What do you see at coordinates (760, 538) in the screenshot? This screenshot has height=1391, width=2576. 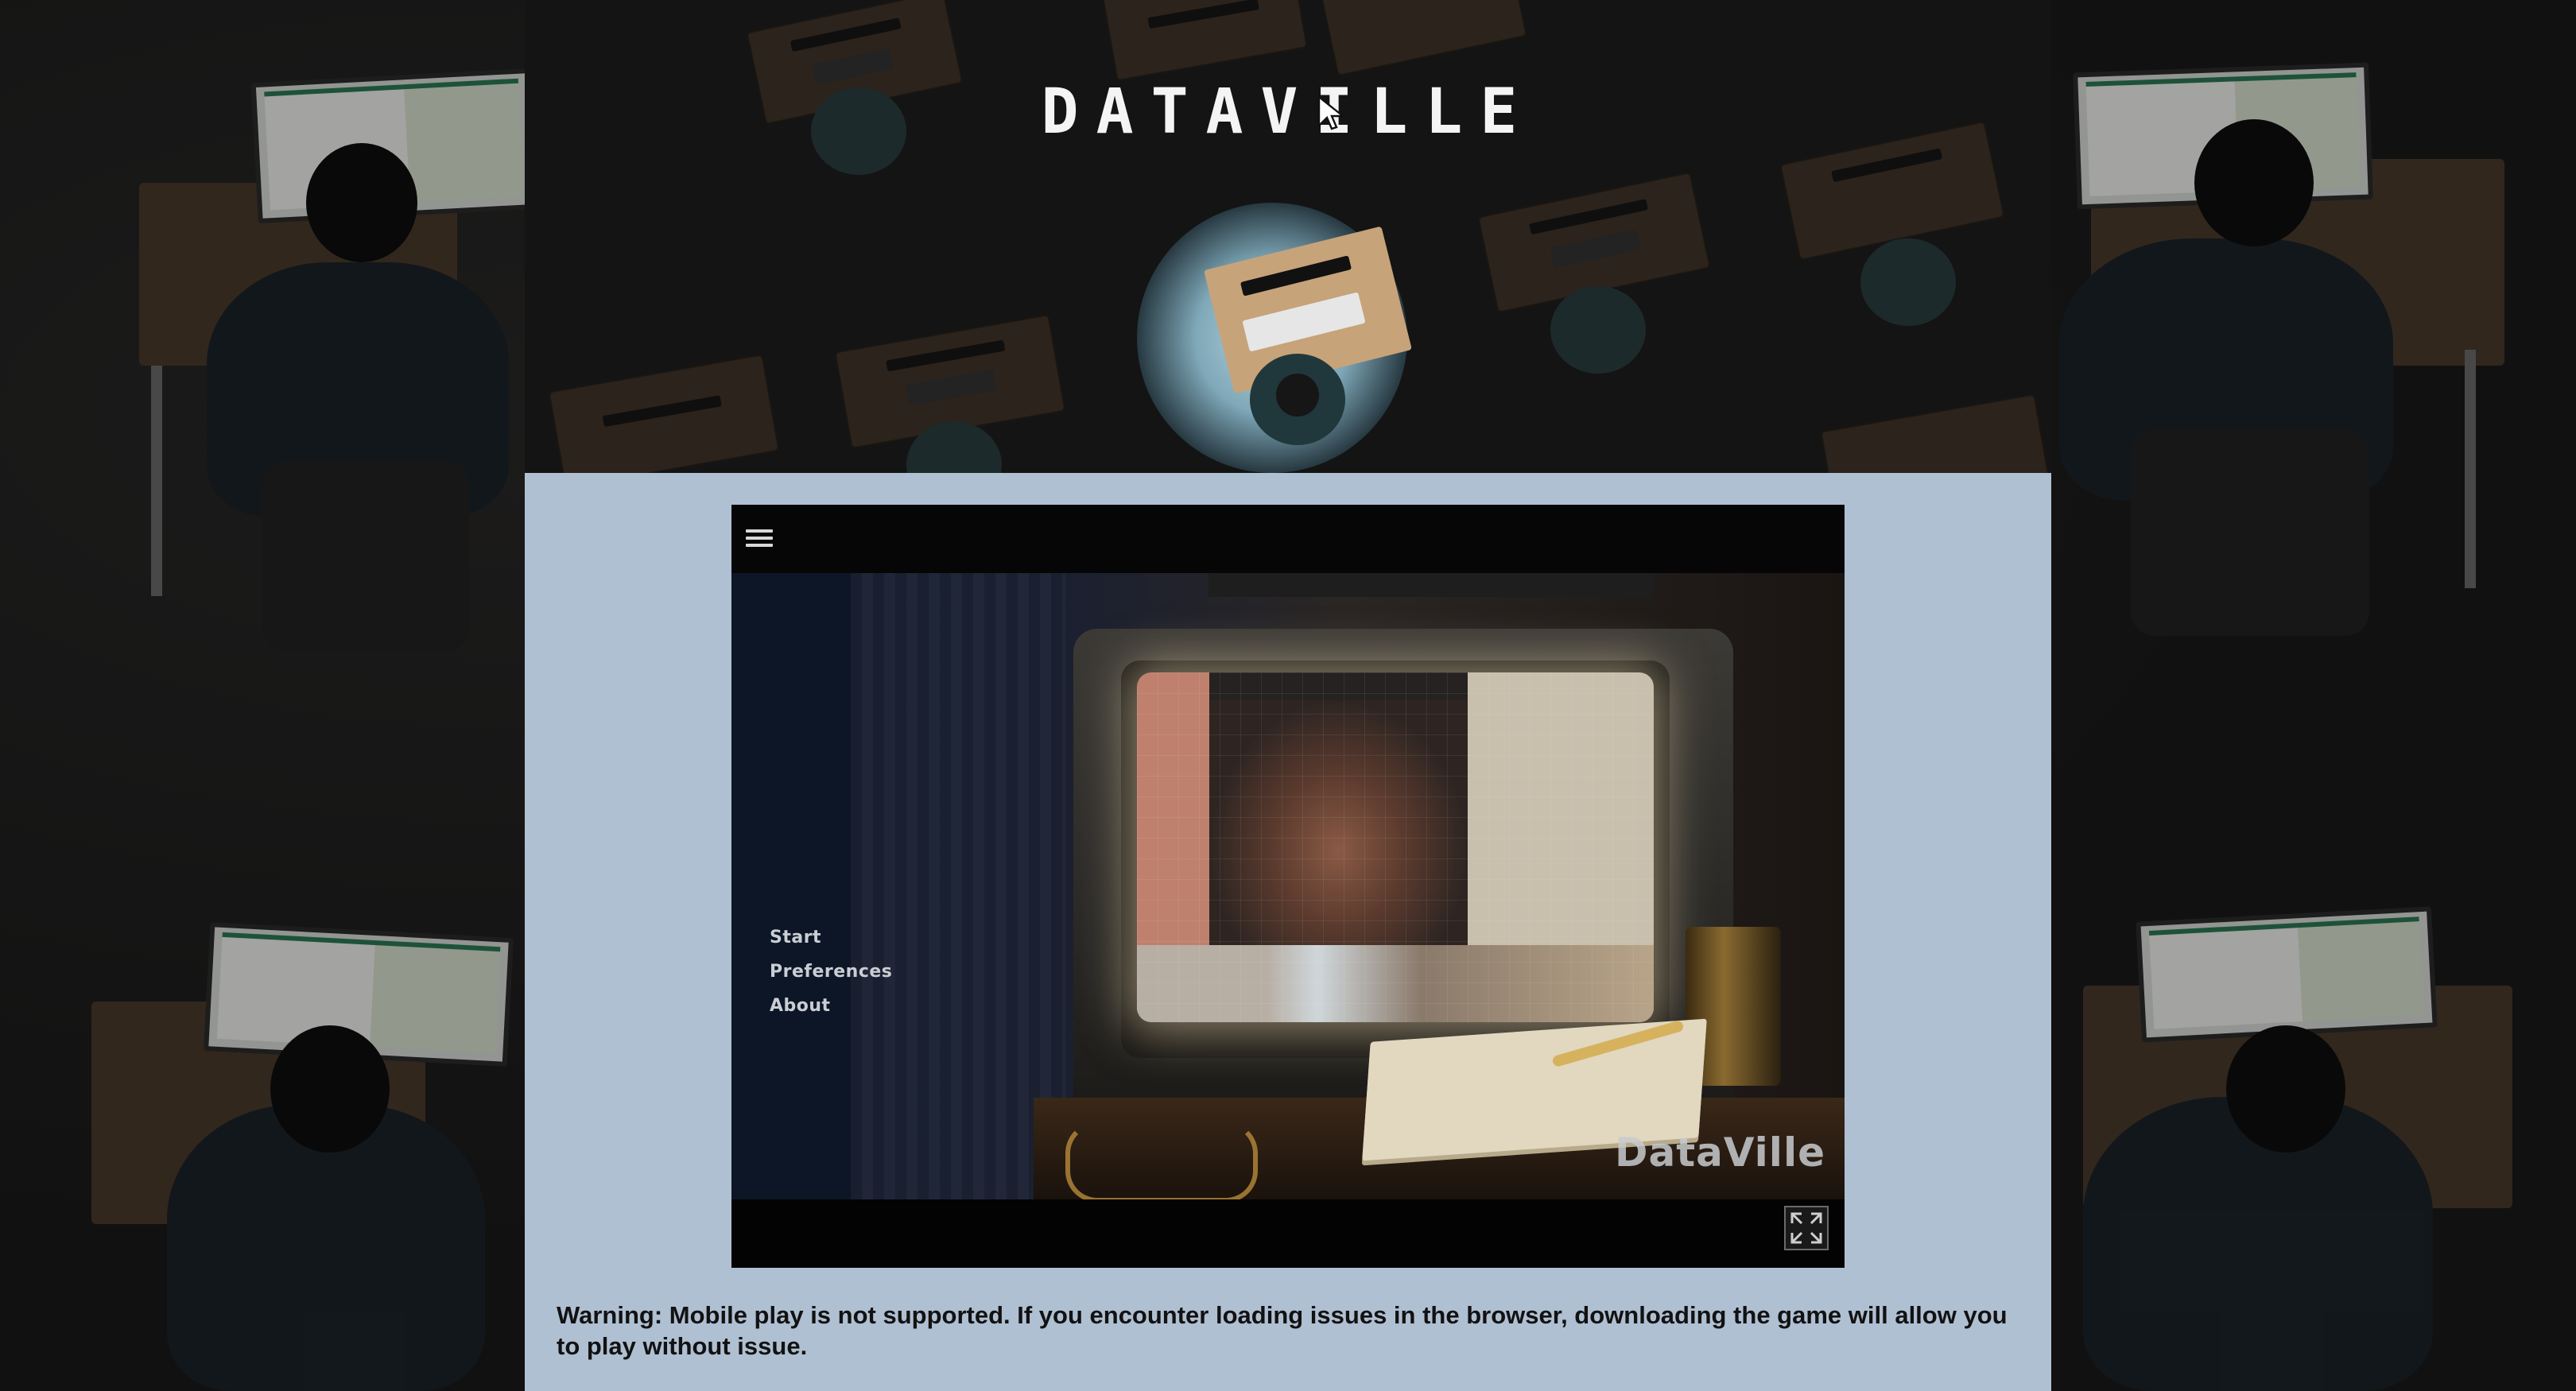 I see `hamburger-menu-icon` at bounding box center [760, 538].